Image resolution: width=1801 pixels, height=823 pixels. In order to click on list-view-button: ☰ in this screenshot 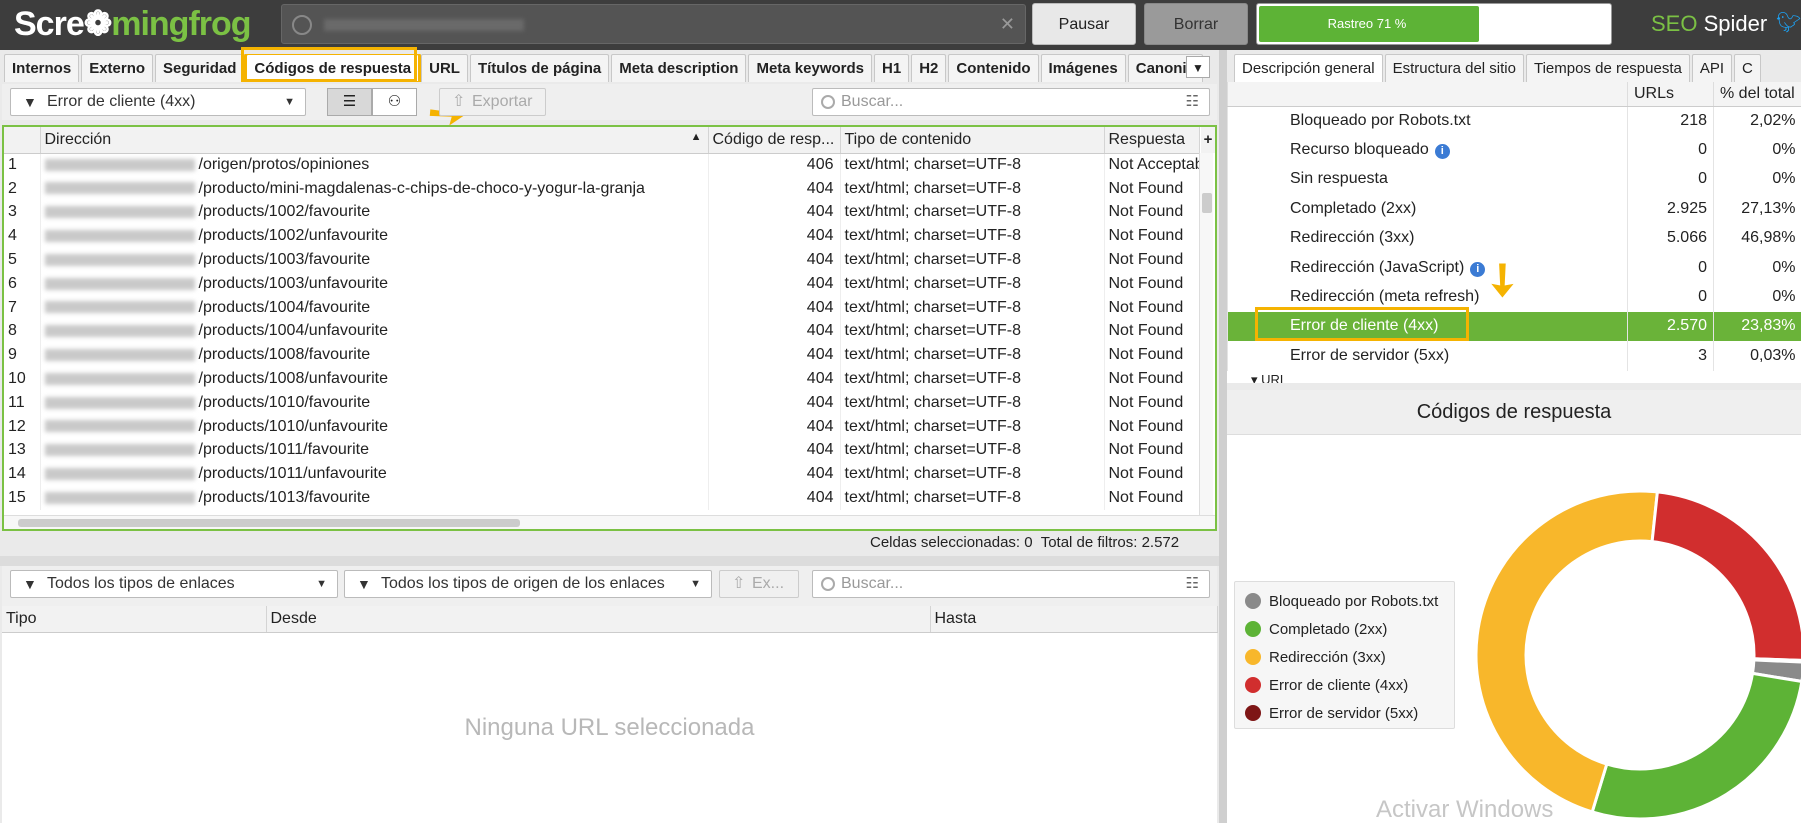, I will do `click(349, 102)`.